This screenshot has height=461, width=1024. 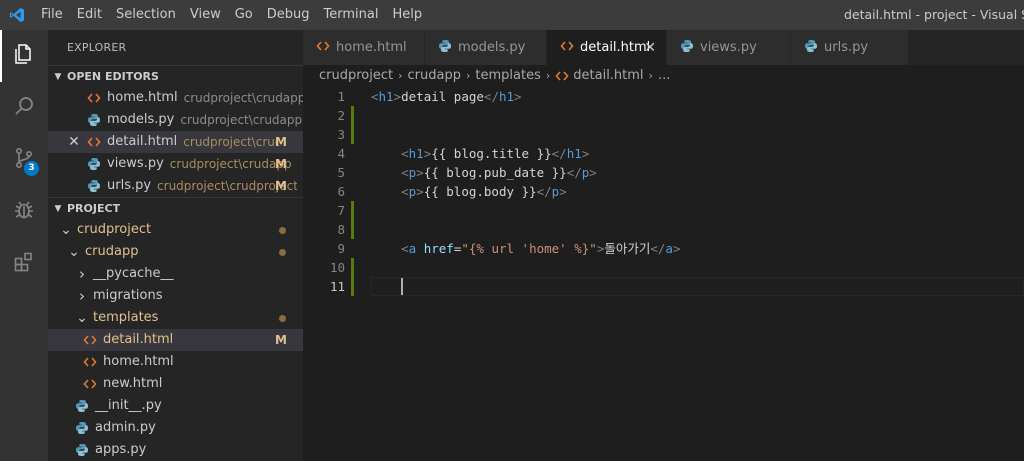 What do you see at coordinates (24, 108) in the screenshot?
I see `search-activity` at bounding box center [24, 108].